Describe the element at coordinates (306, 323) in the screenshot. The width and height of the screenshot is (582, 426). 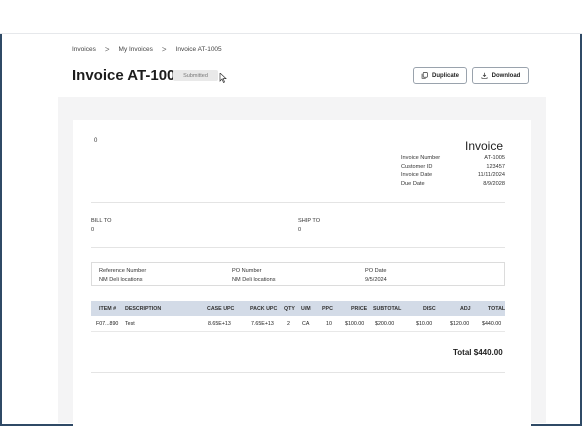
I see `cell-um: CA` at that location.